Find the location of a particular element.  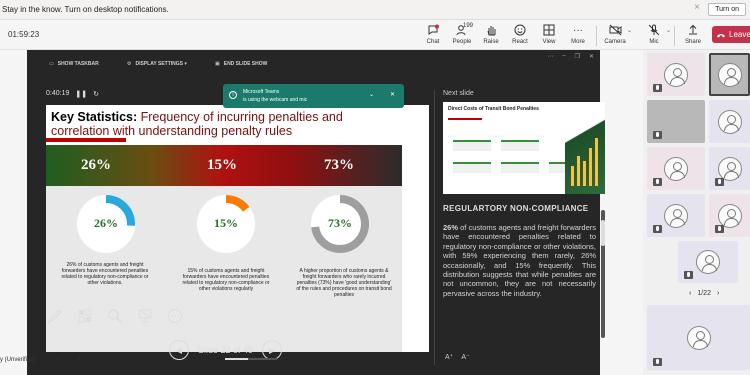

band-value-1: 26% is located at coordinates (96, 165).